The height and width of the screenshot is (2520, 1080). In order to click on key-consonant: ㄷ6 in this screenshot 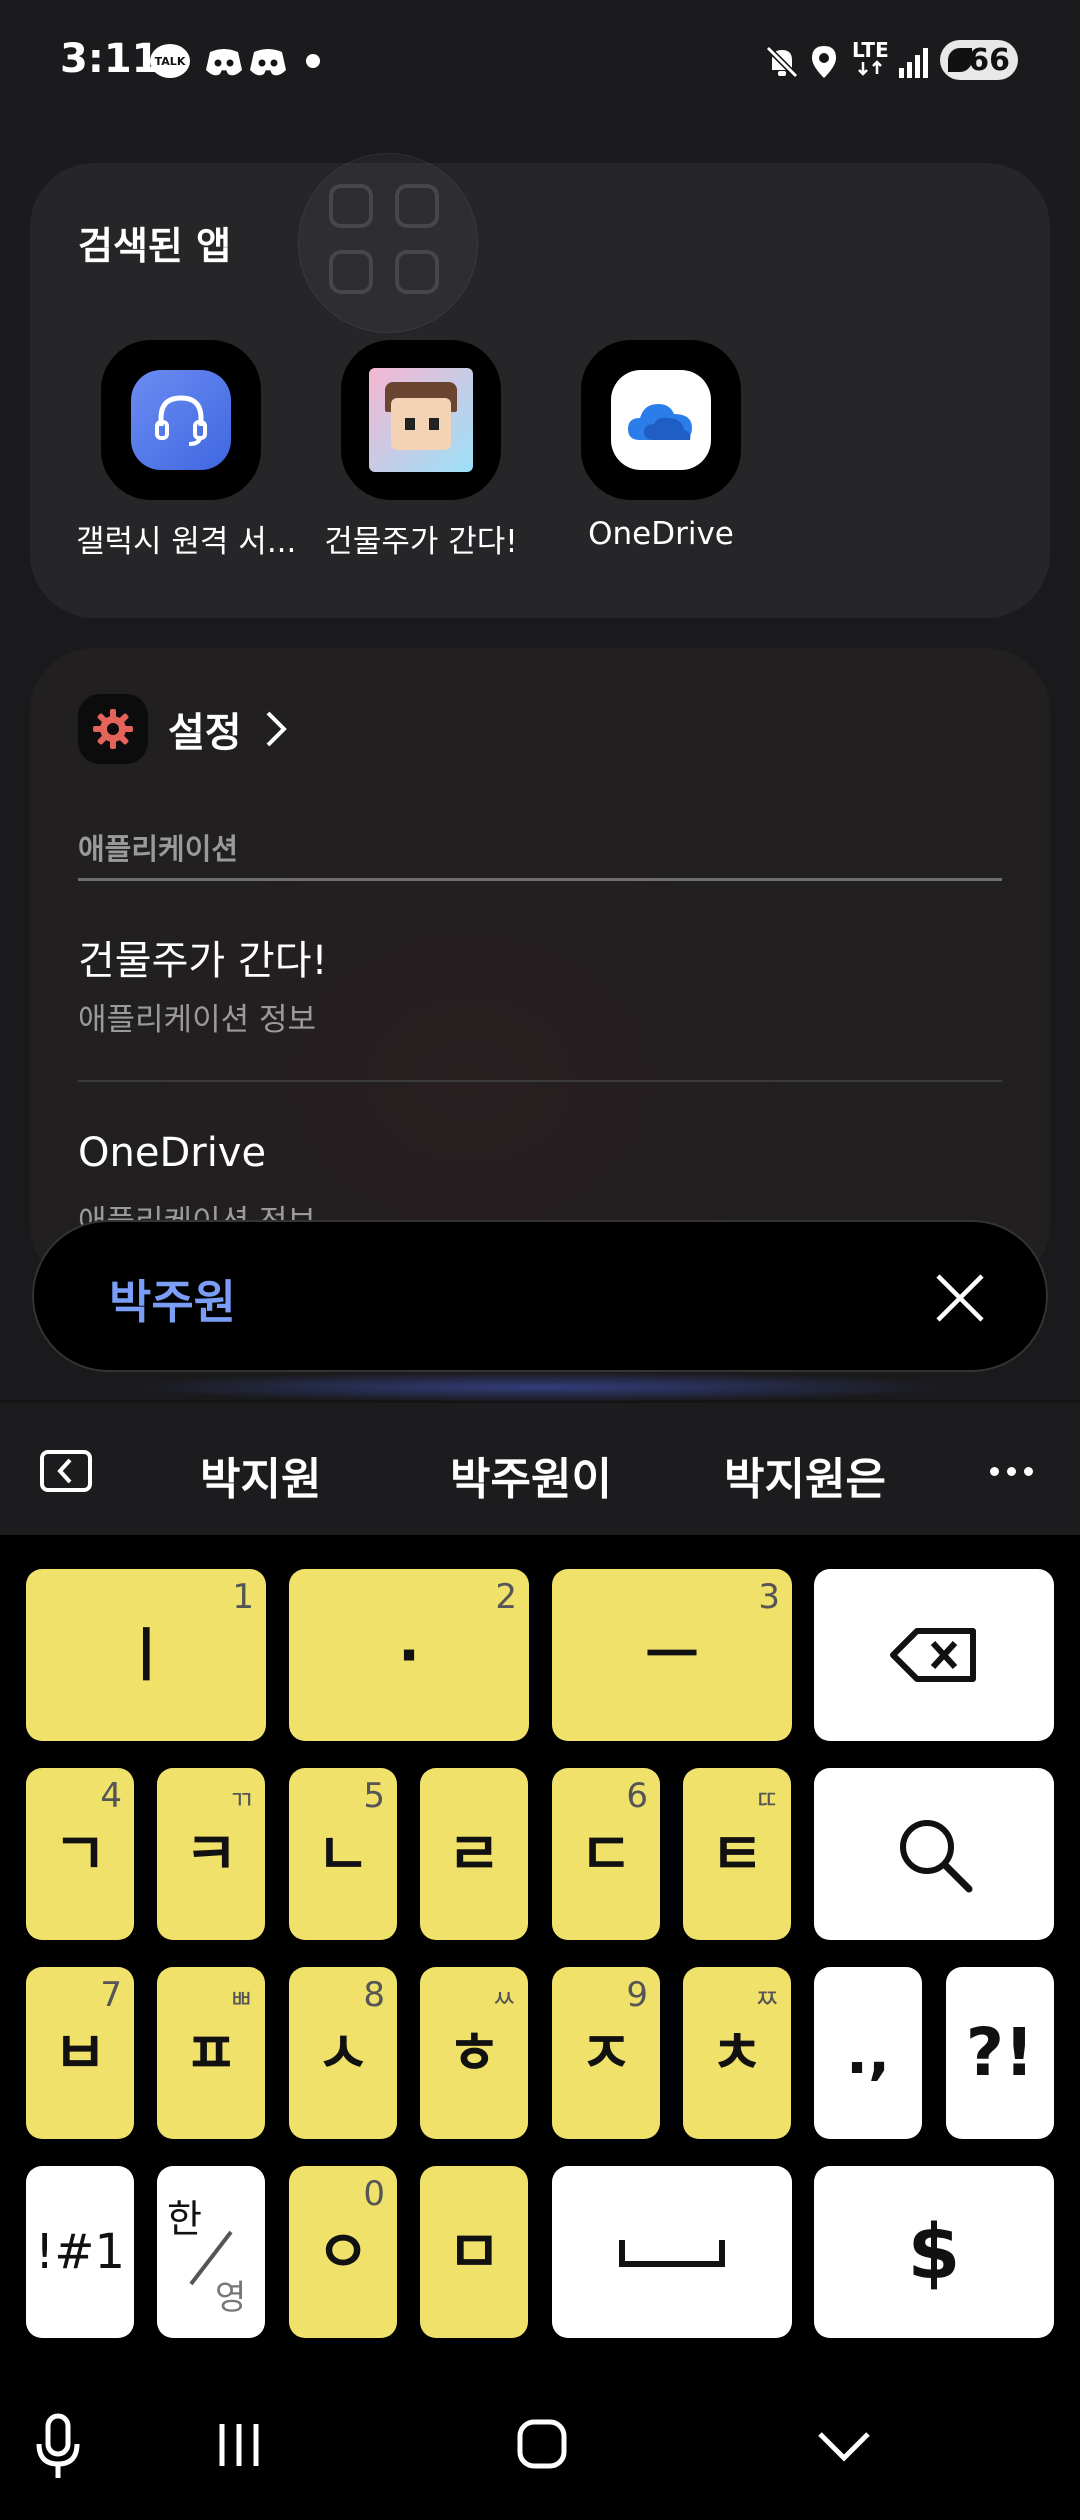, I will do `click(606, 1854)`.